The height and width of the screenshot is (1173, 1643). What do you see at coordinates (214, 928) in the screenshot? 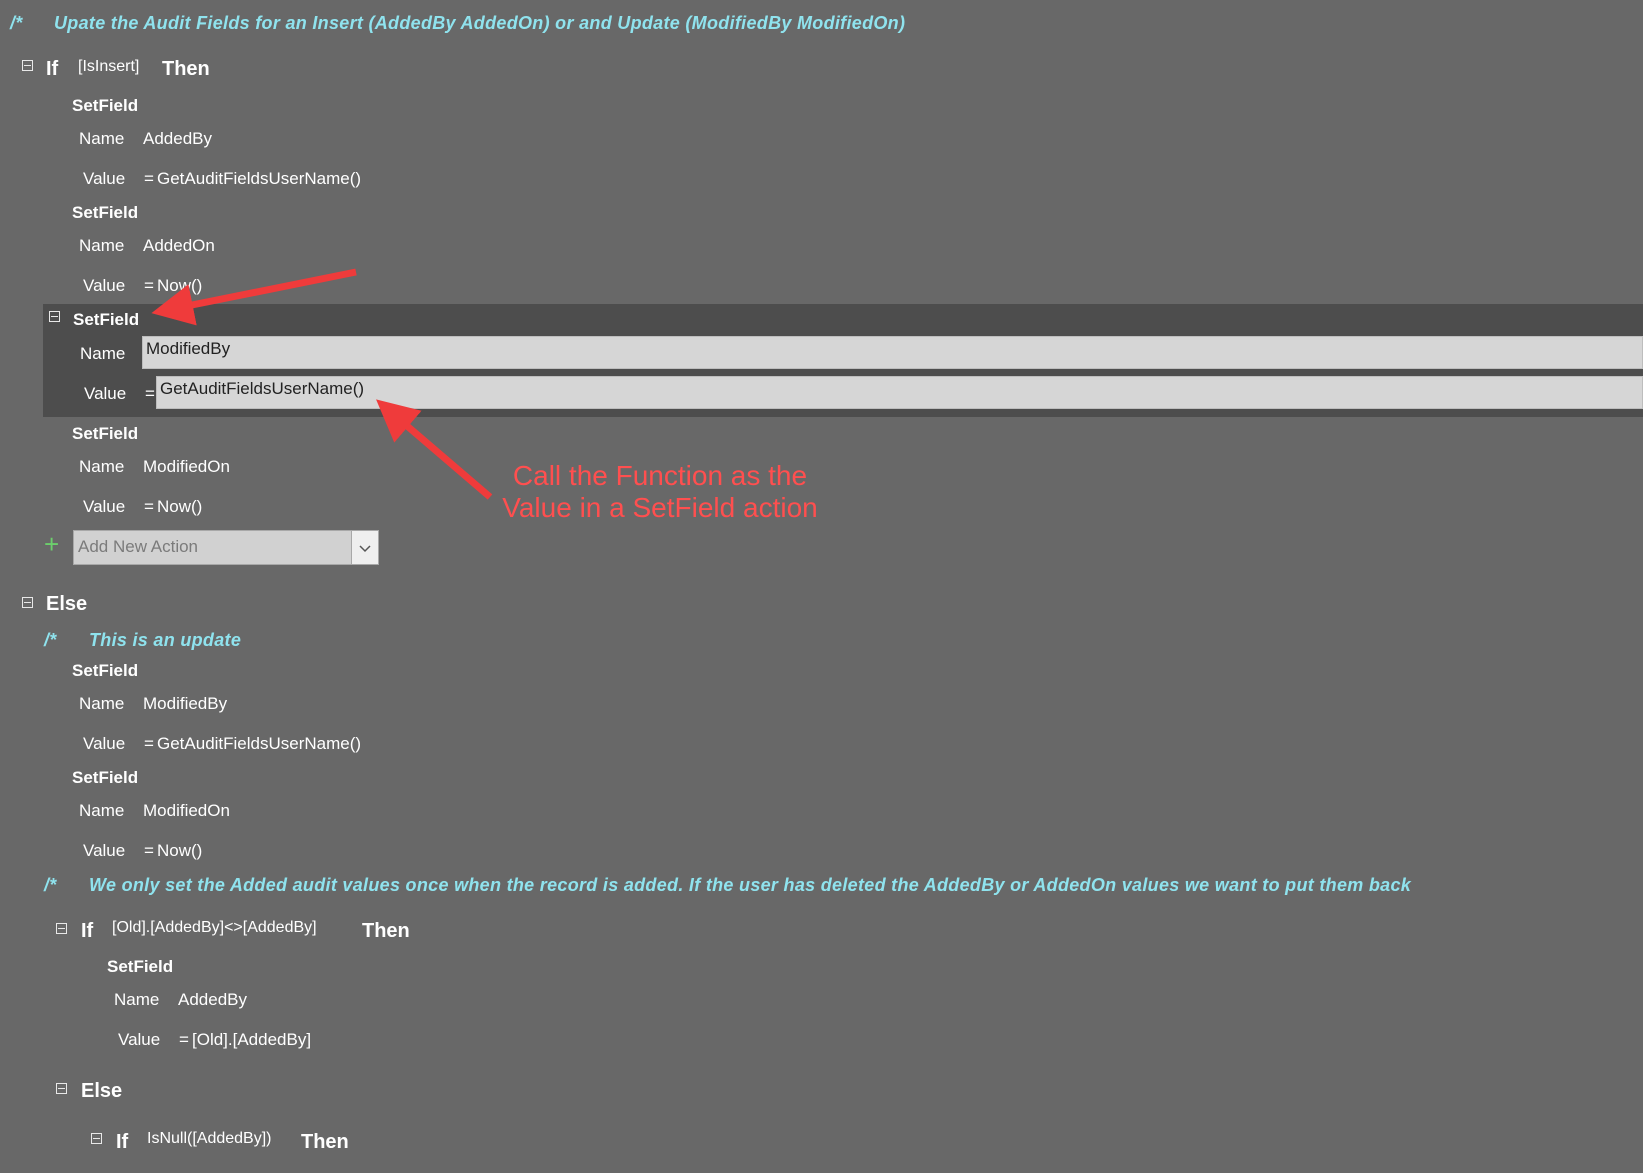
I see `if-condition: [Old].[AddedBy]<>[AddedBy]` at bounding box center [214, 928].